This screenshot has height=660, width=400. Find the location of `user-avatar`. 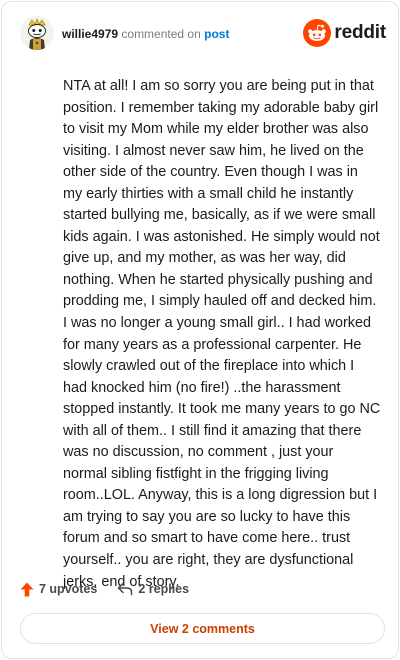

user-avatar is located at coordinates (37, 33).